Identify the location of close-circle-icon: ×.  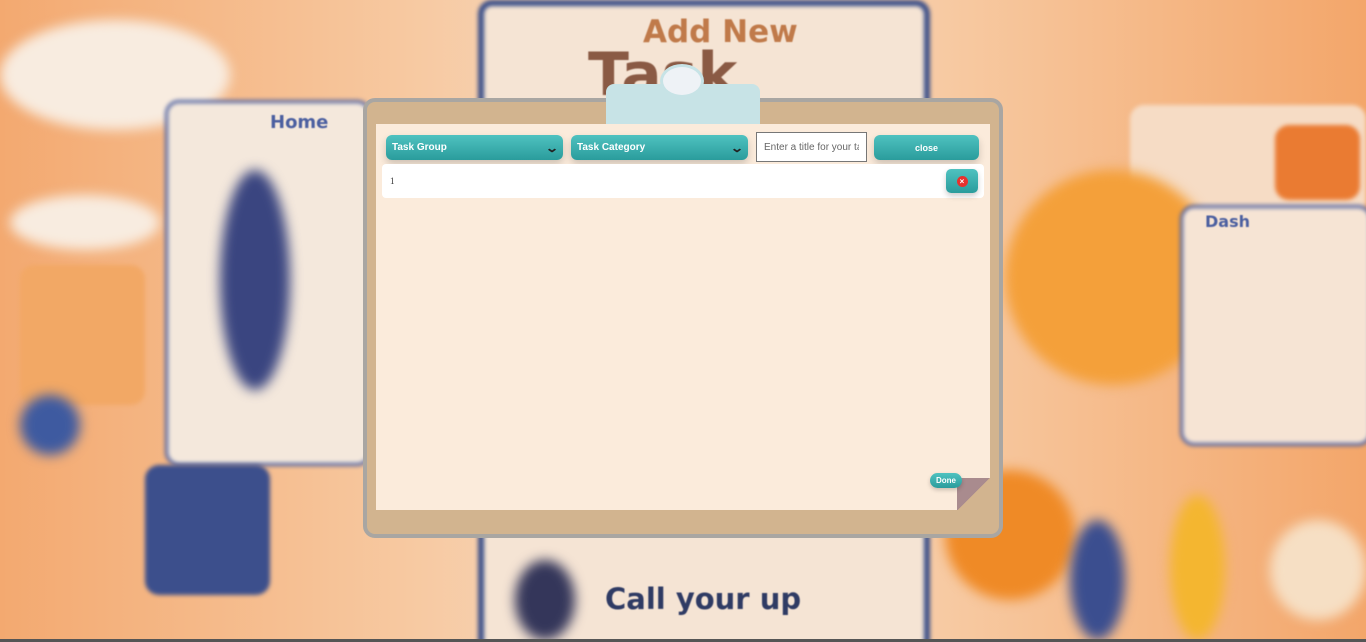
(962, 181).